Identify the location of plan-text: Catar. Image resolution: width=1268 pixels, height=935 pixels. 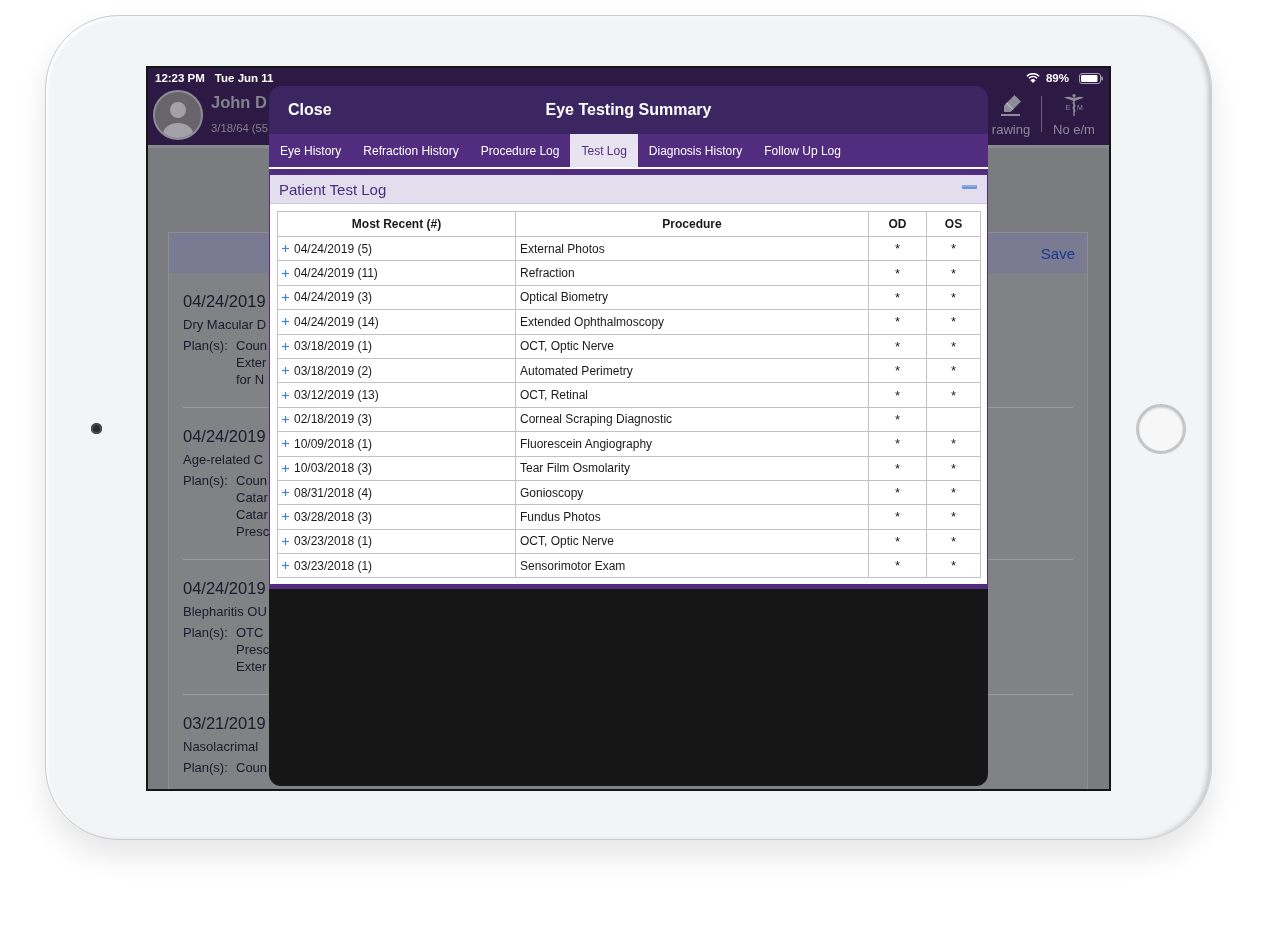
(252, 514).